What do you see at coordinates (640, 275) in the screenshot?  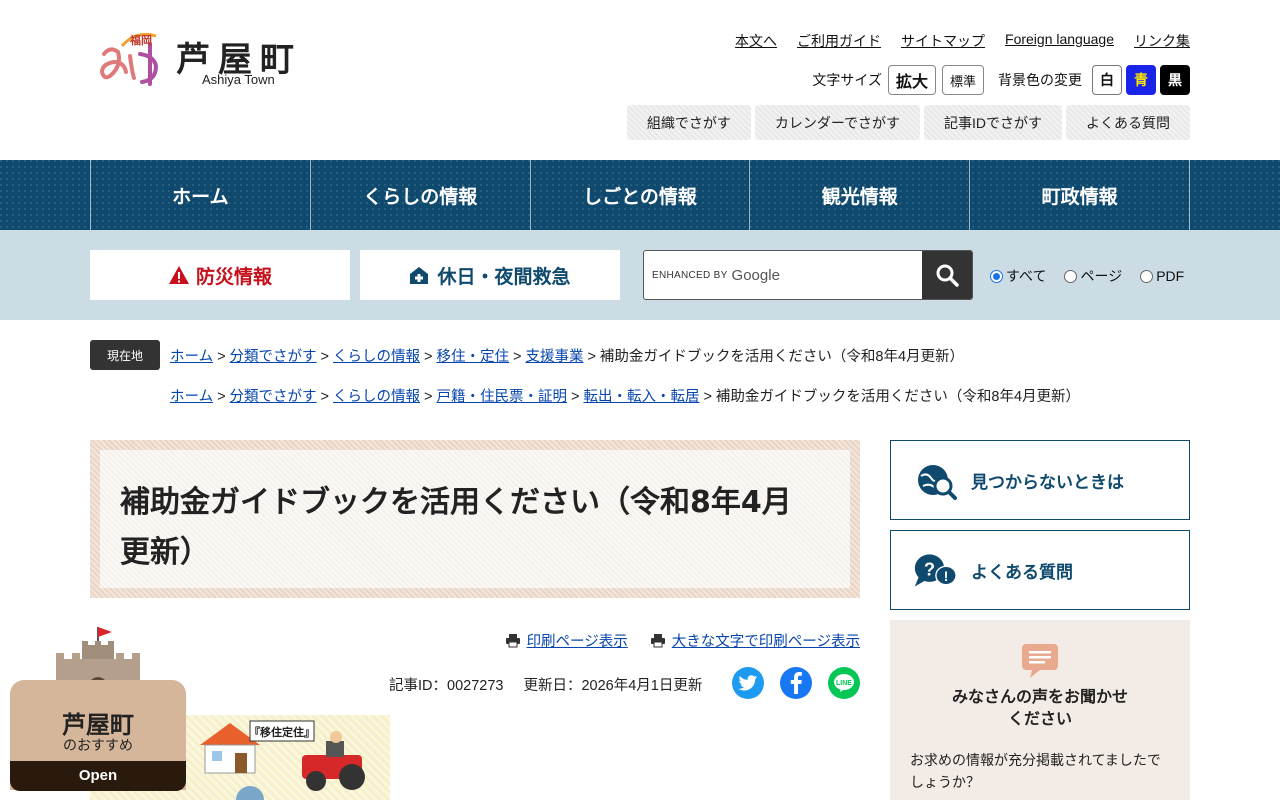 I see `quick-access-band: 防災情報 休日・夜間救急 ENHANCED BY Google すべて ページ` at bounding box center [640, 275].